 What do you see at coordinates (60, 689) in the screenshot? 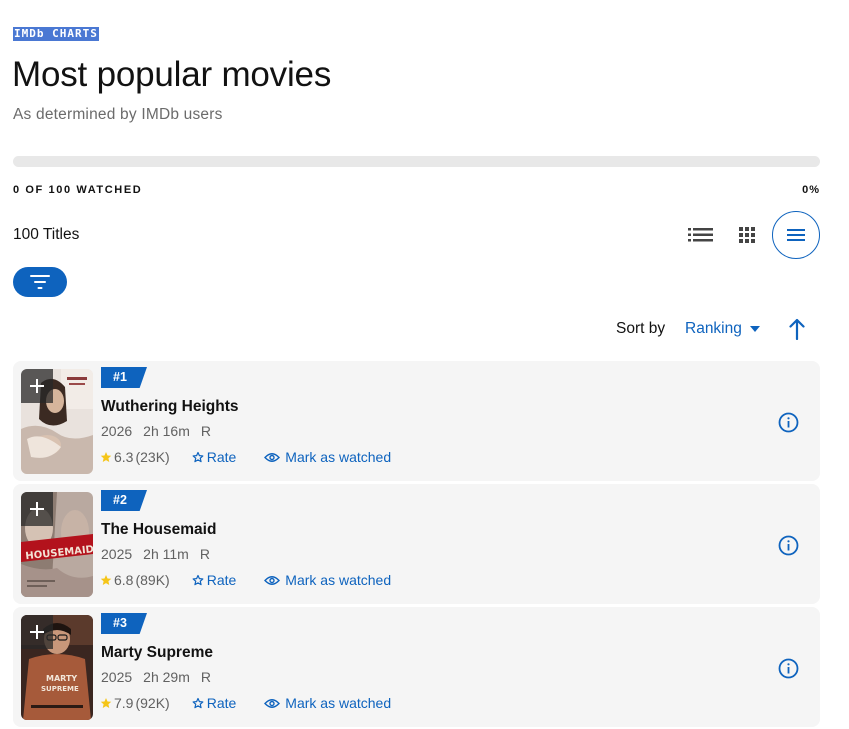
I see `svg-text: SUPREME` at bounding box center [60, 689].